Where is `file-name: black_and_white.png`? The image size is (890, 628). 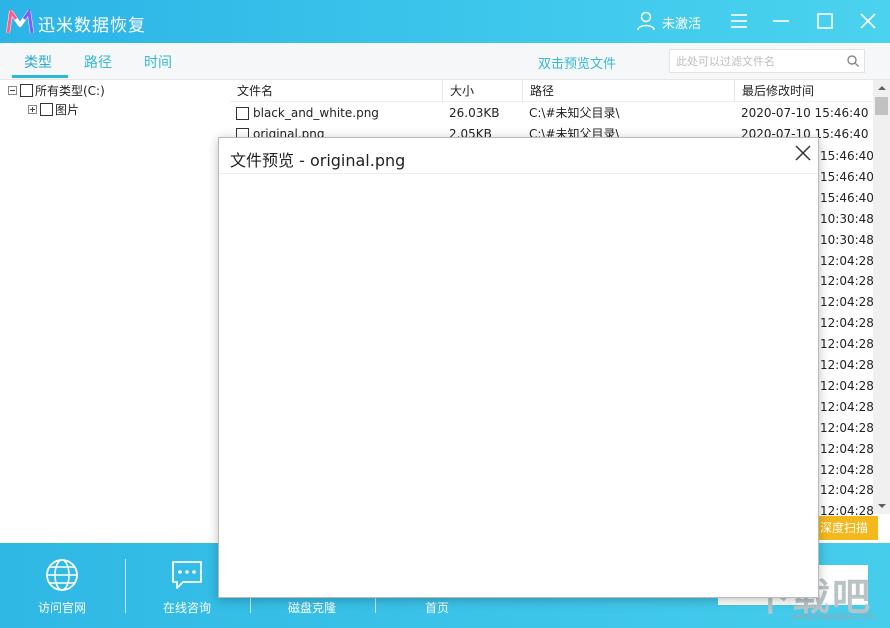 file-name: black_and_white.png is located at coordinates (316, 113).